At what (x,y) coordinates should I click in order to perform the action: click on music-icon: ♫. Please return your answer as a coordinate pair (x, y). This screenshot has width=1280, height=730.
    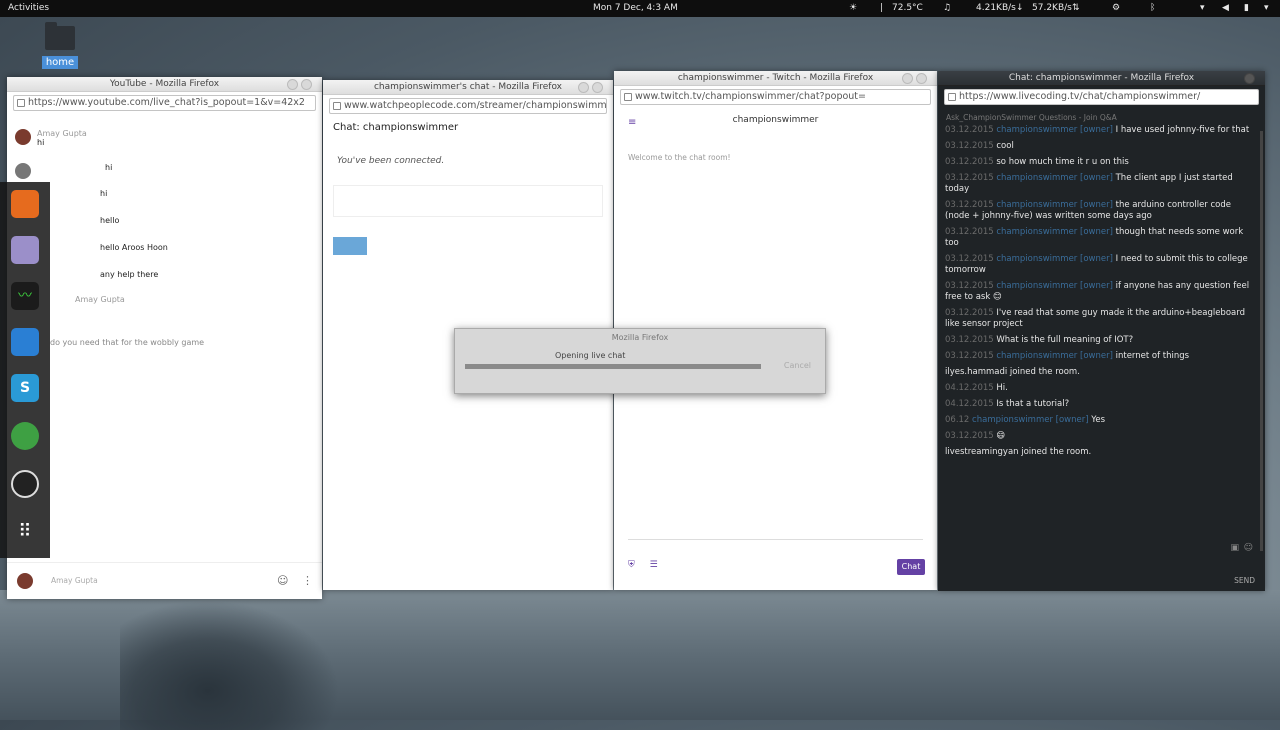
    Looking at the image, I should click on (947, 8).